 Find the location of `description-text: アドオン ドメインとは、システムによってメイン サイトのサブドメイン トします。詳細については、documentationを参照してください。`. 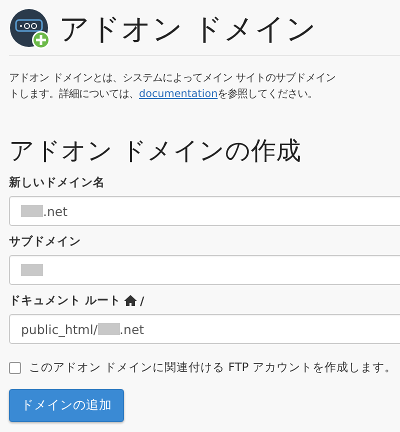

description-text: アドオン ドメインとは、システムによってメイン サイトのサブドメイン トします。詳細については、documentationを参照してください。 is located at coordinates (173, 86).